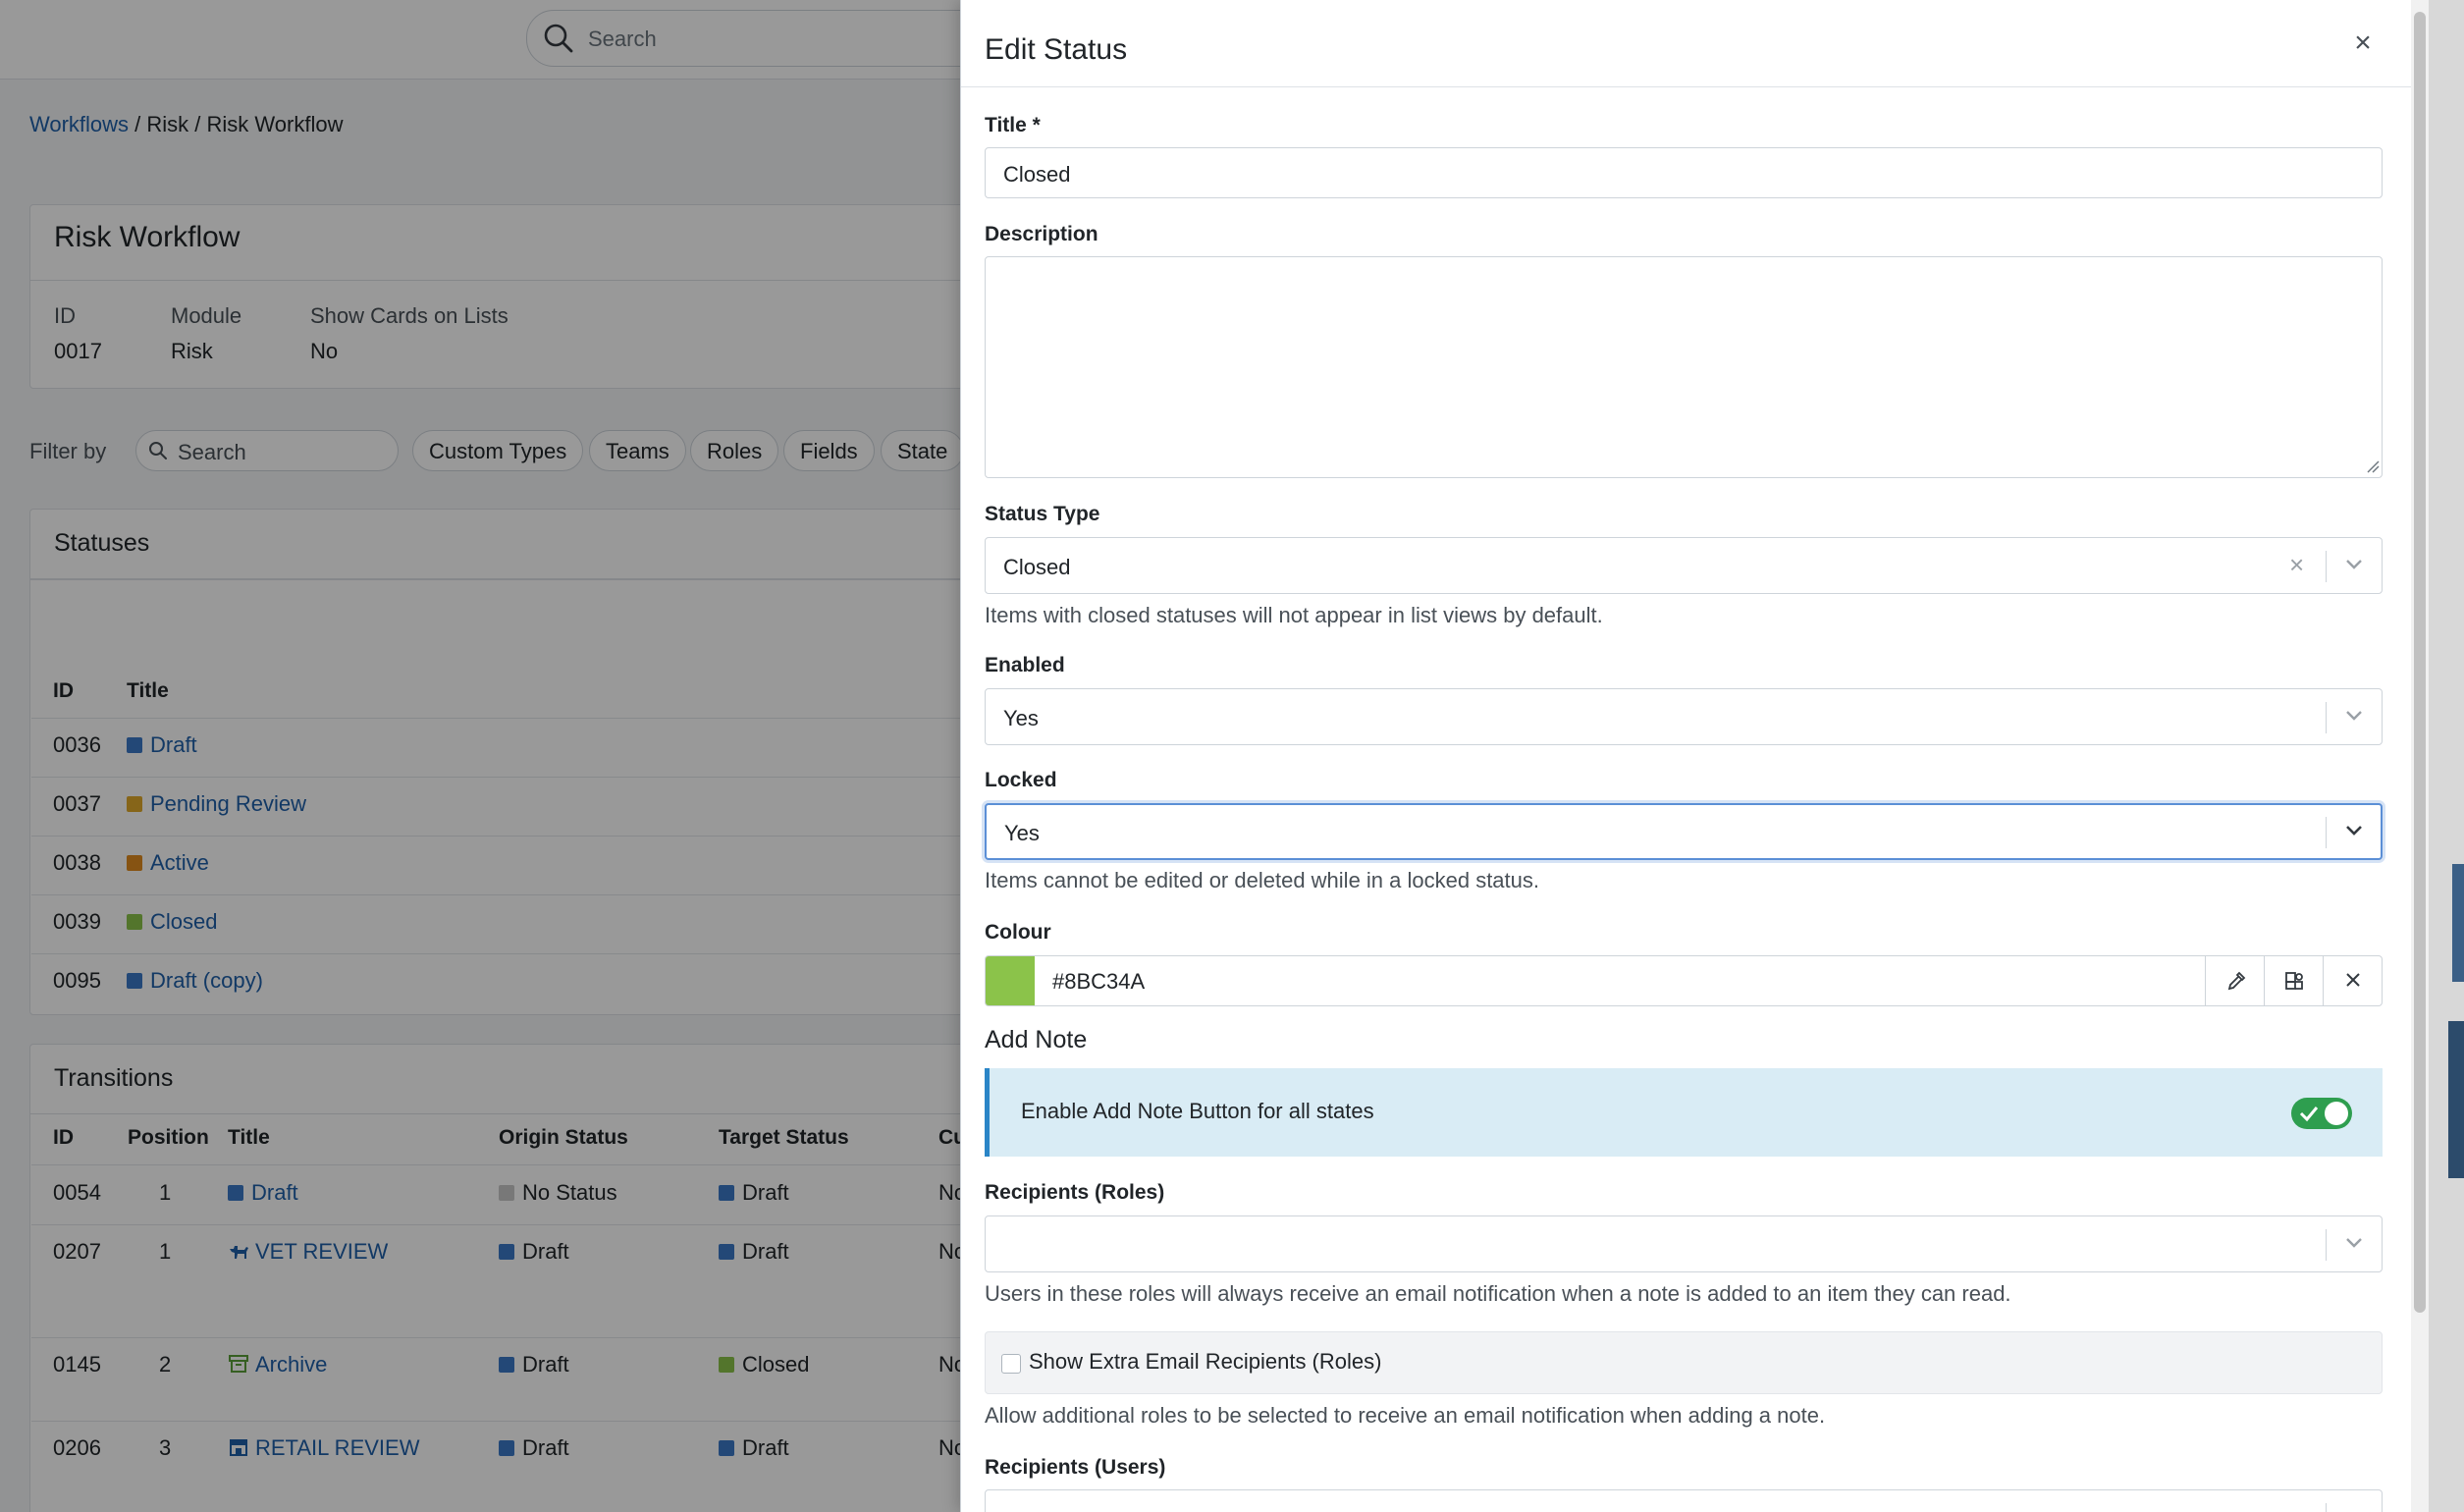 This screenshot has width=2464, height=1512. What do you see at coordinates (1011, 981) in the screenshot?
I see `colour-swatch` at bounding box center [1011, 981].